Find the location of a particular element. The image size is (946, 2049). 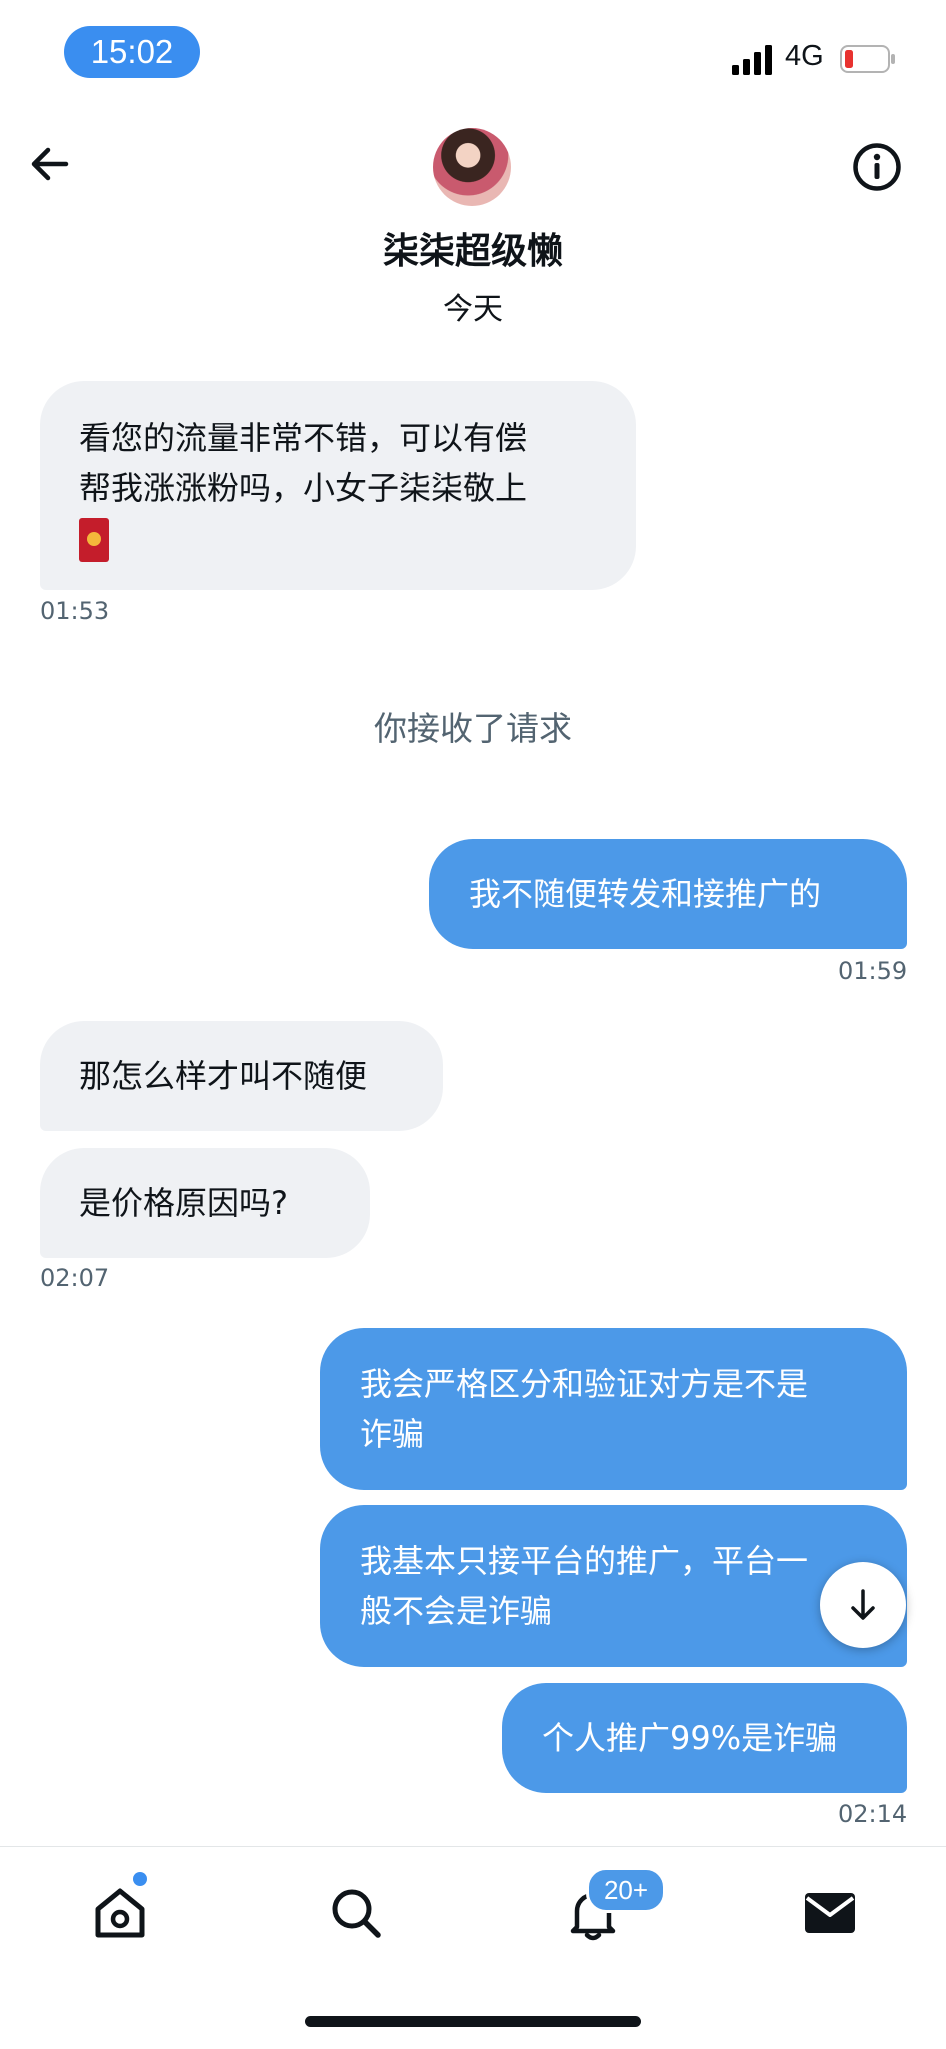

outgoing-message: 我不随便转发和接推广的 is located at coordinates (668, 894).